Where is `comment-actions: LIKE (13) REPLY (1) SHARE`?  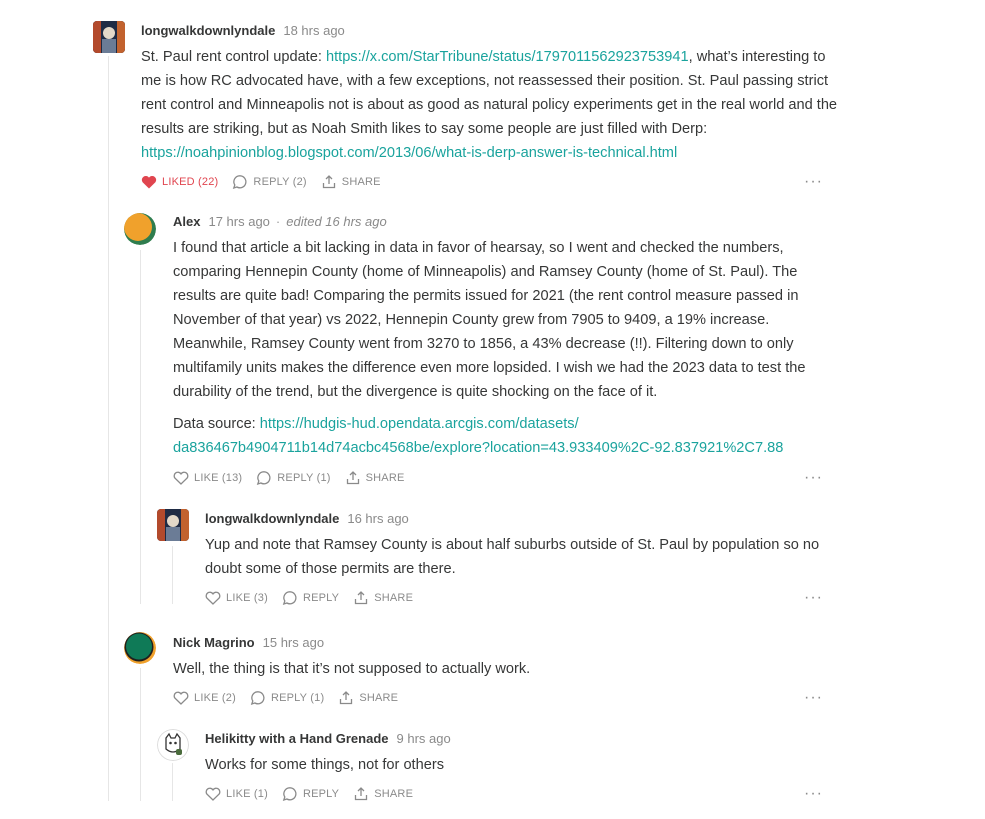 comment-actions: LIKE (13) REPLY (1) SHARE is located at coordinates (296, 478).